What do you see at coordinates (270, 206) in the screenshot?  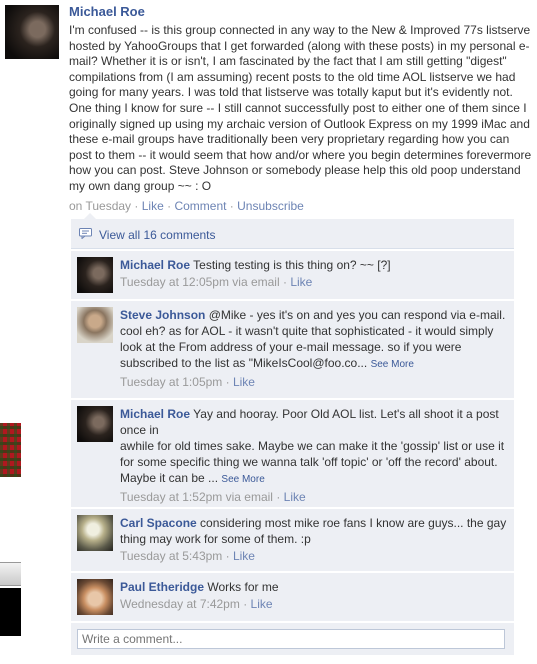 I see `unsubscribe-link: Unsubscribe` at bounding box center [270, 206].